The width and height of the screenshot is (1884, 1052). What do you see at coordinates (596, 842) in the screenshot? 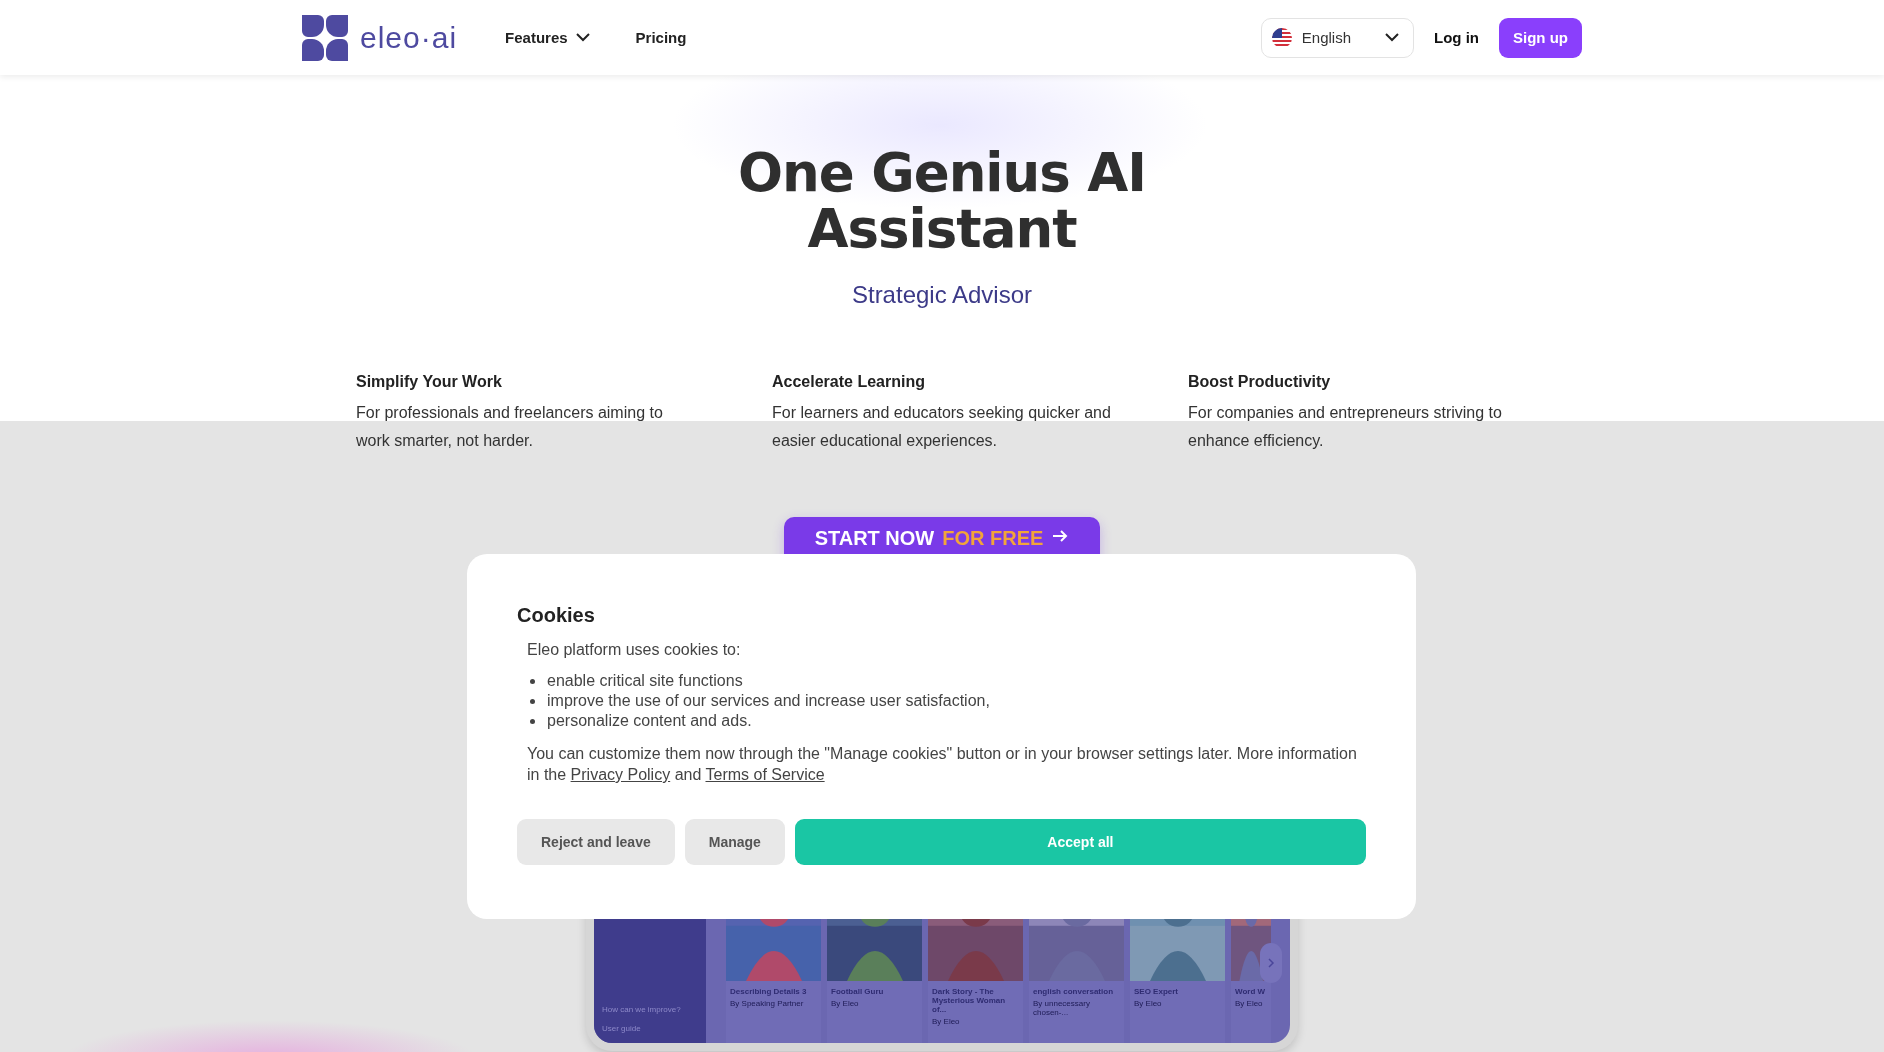
I see `secondary-button: Reject and leave` at bounding box center [596, 842].